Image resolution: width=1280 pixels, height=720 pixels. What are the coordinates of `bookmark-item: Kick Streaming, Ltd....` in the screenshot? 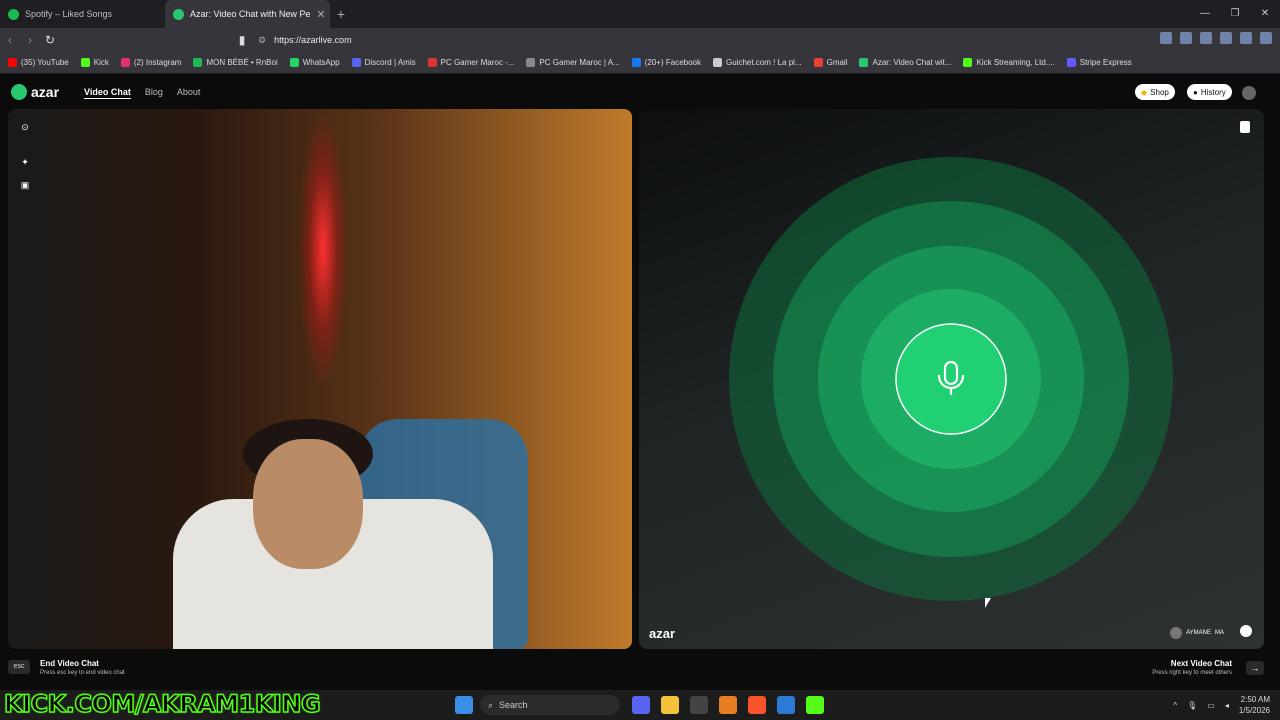 It's located at (1009, 62).